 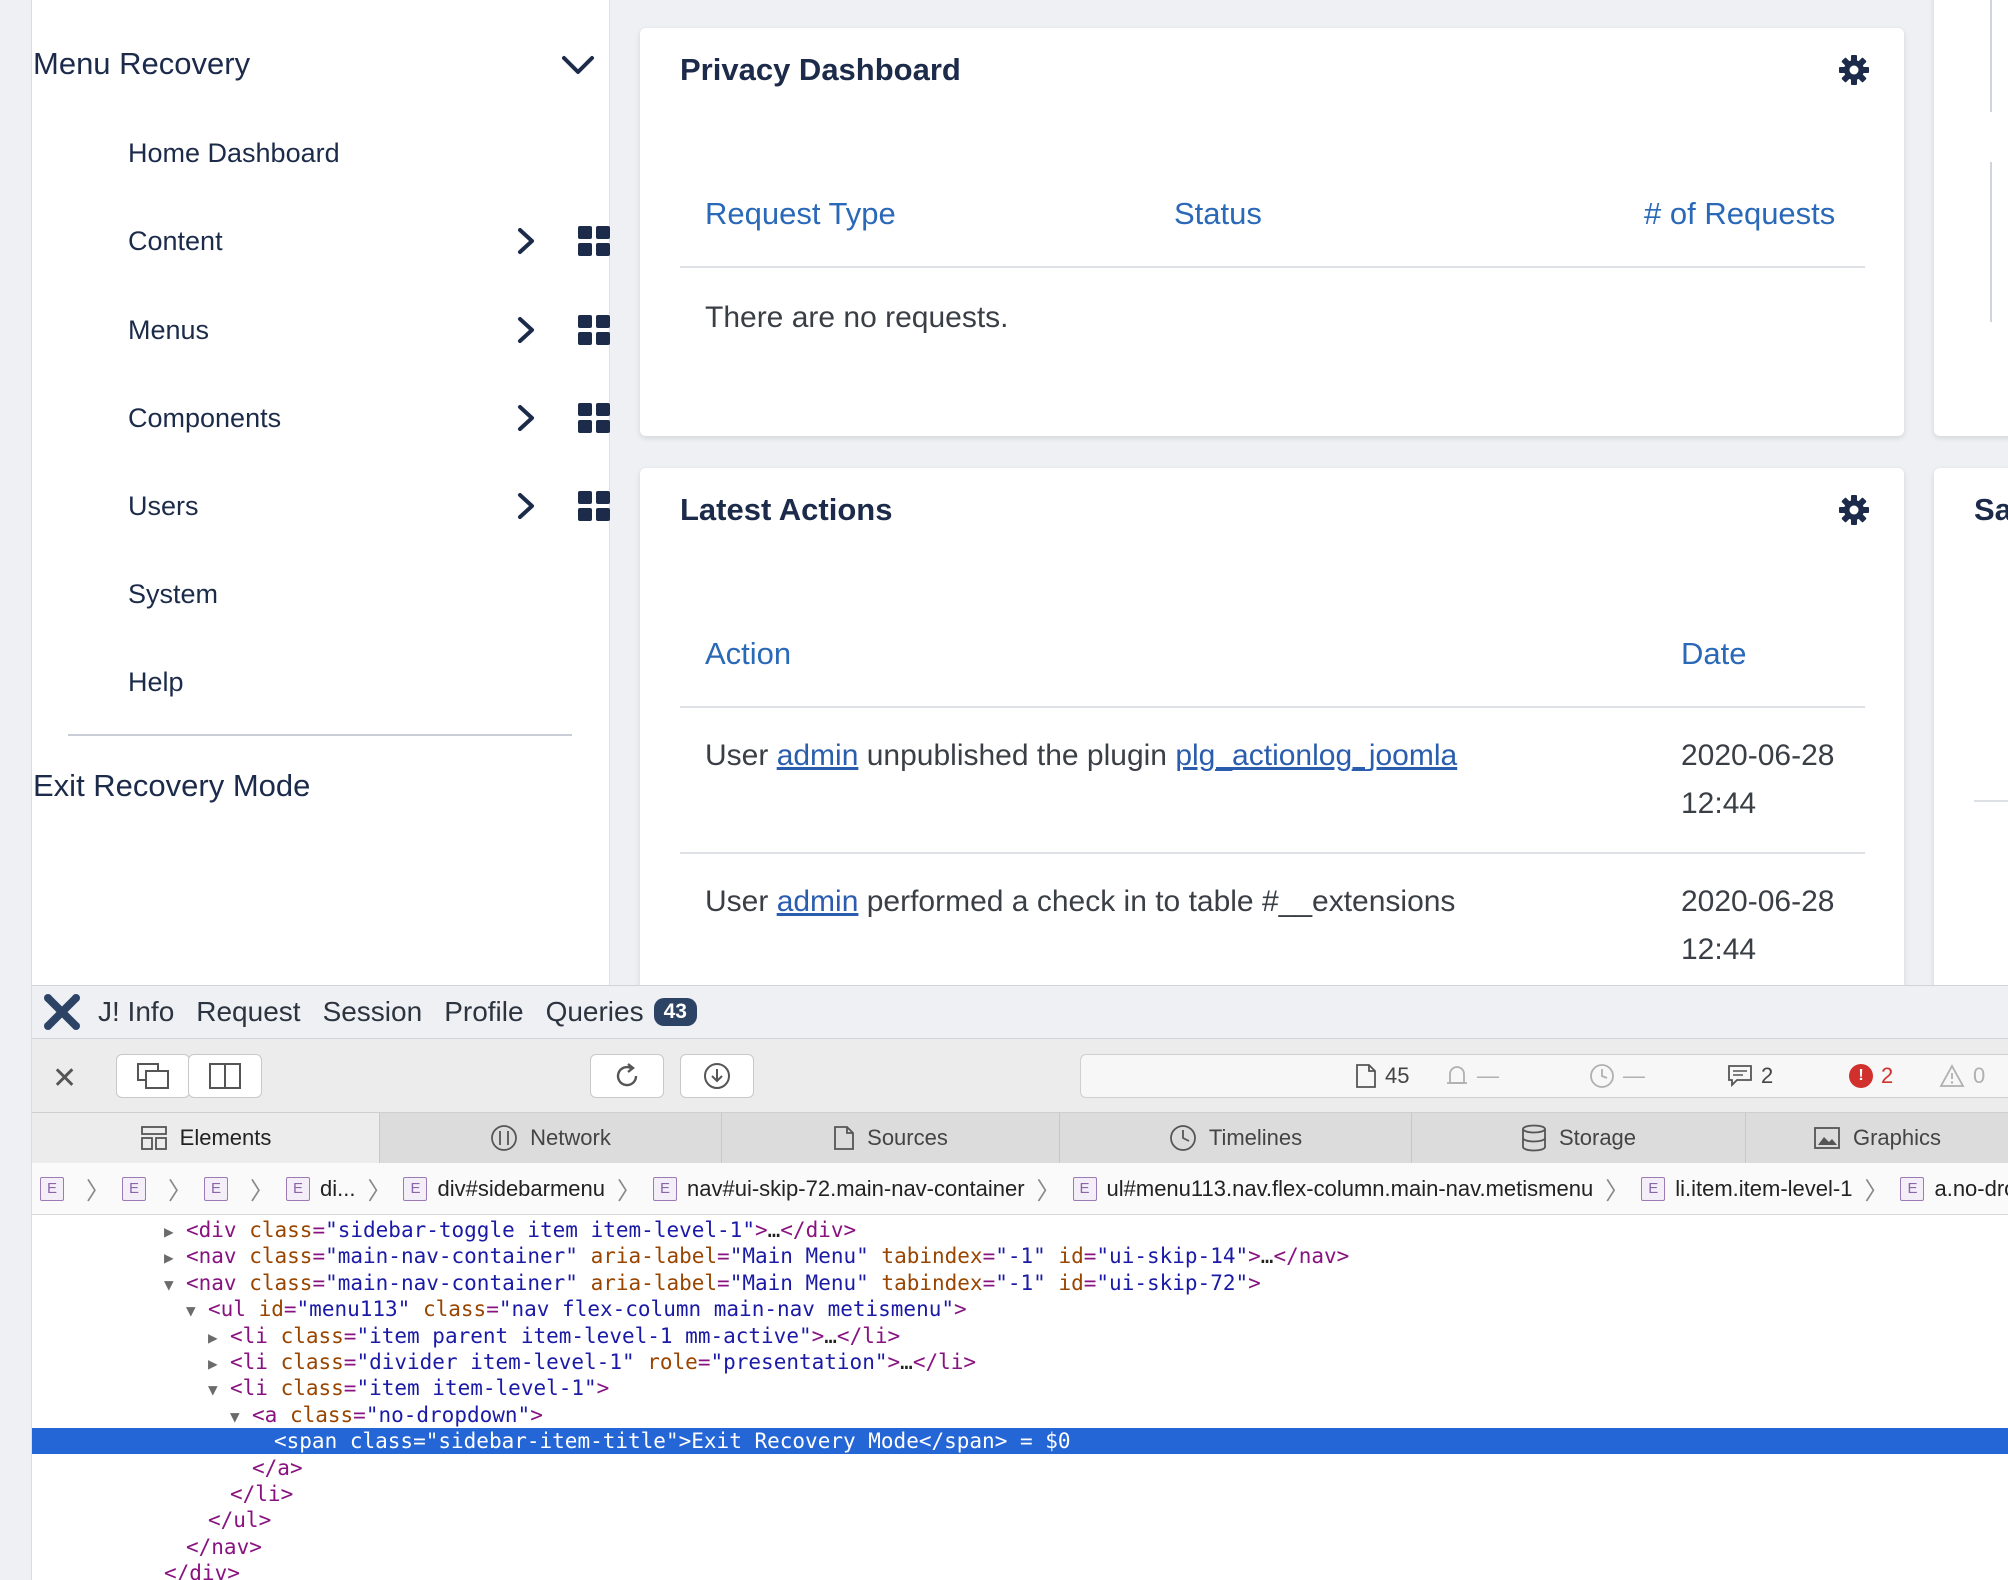 I want to click on debug-tab-request: Request, so click(x=248, y=1012).